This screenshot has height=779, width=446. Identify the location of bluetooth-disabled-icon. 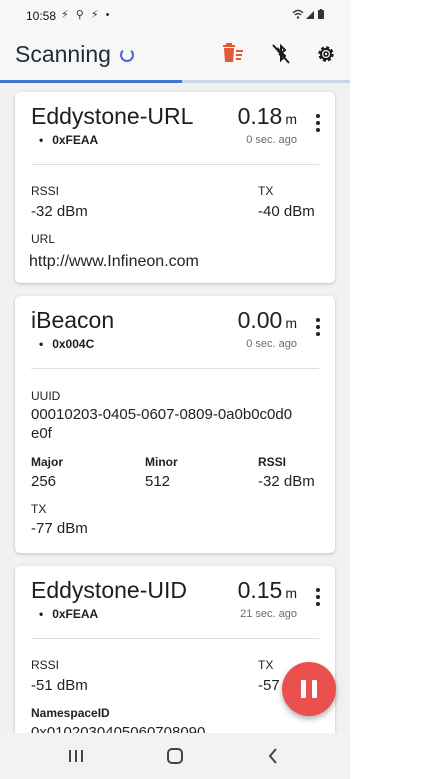
(281, 53).